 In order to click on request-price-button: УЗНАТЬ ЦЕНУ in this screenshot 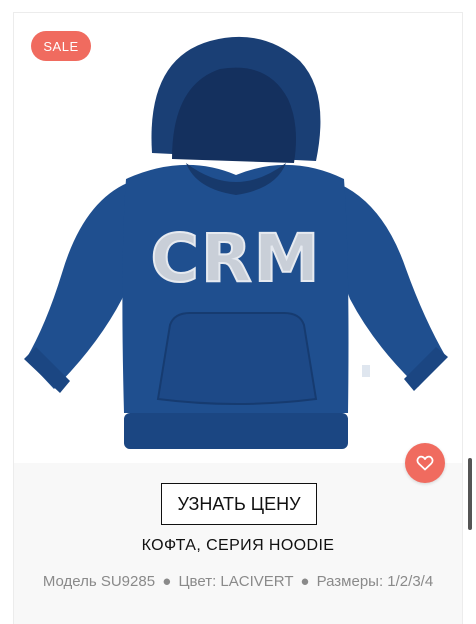, I will do `click(239, 504)`.